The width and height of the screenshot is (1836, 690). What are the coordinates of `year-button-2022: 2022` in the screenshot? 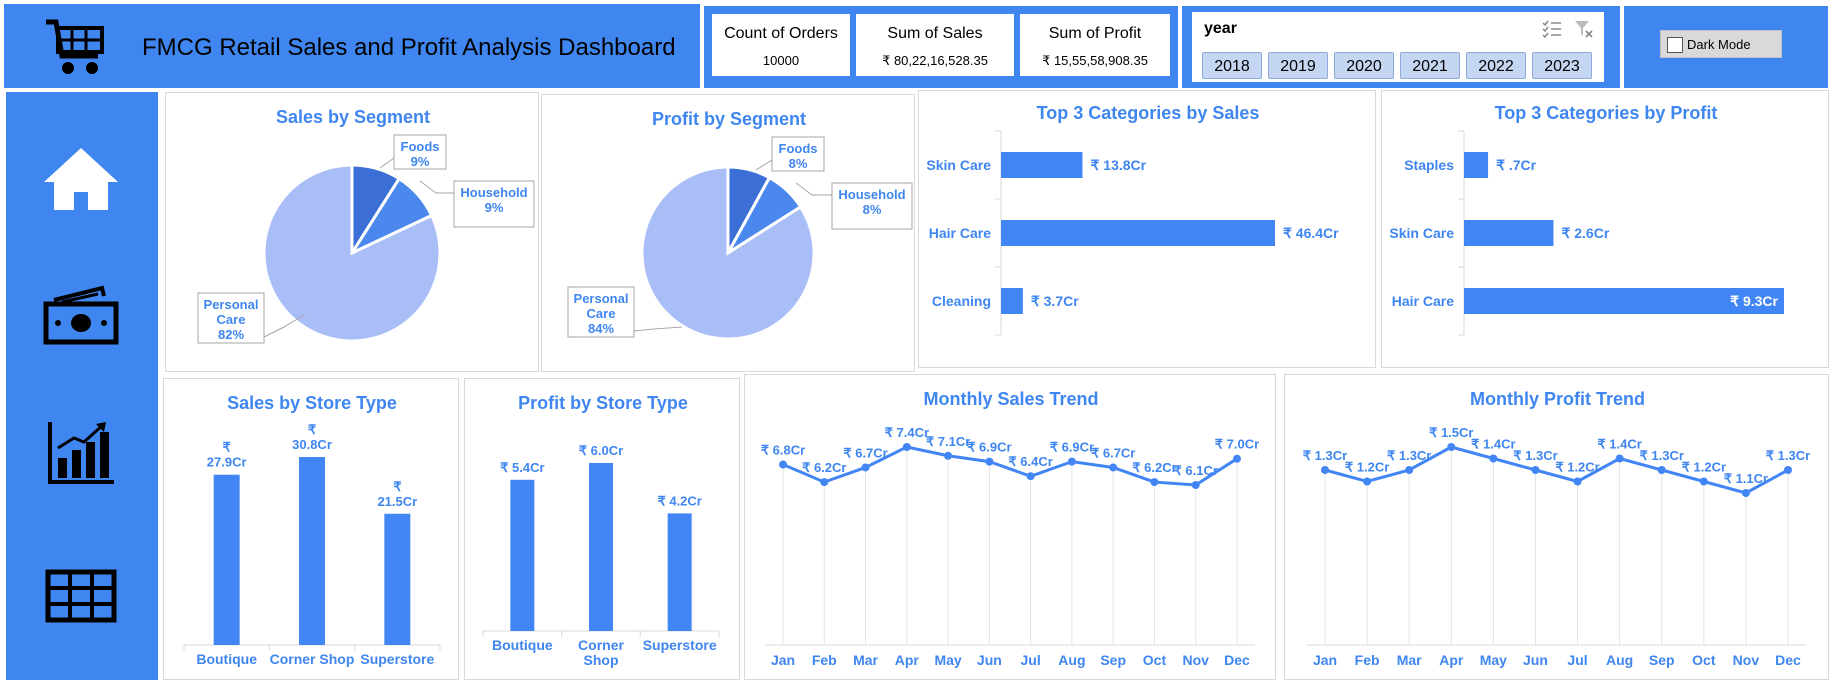 It's located at (1496, 65).